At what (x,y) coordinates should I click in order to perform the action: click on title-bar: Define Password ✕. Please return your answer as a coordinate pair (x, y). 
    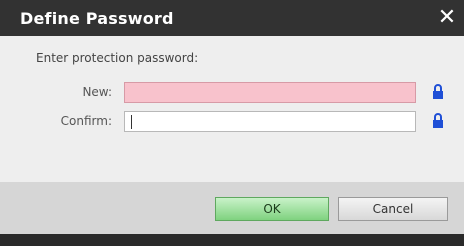
    Looking at the image, I should click on (232, 18).